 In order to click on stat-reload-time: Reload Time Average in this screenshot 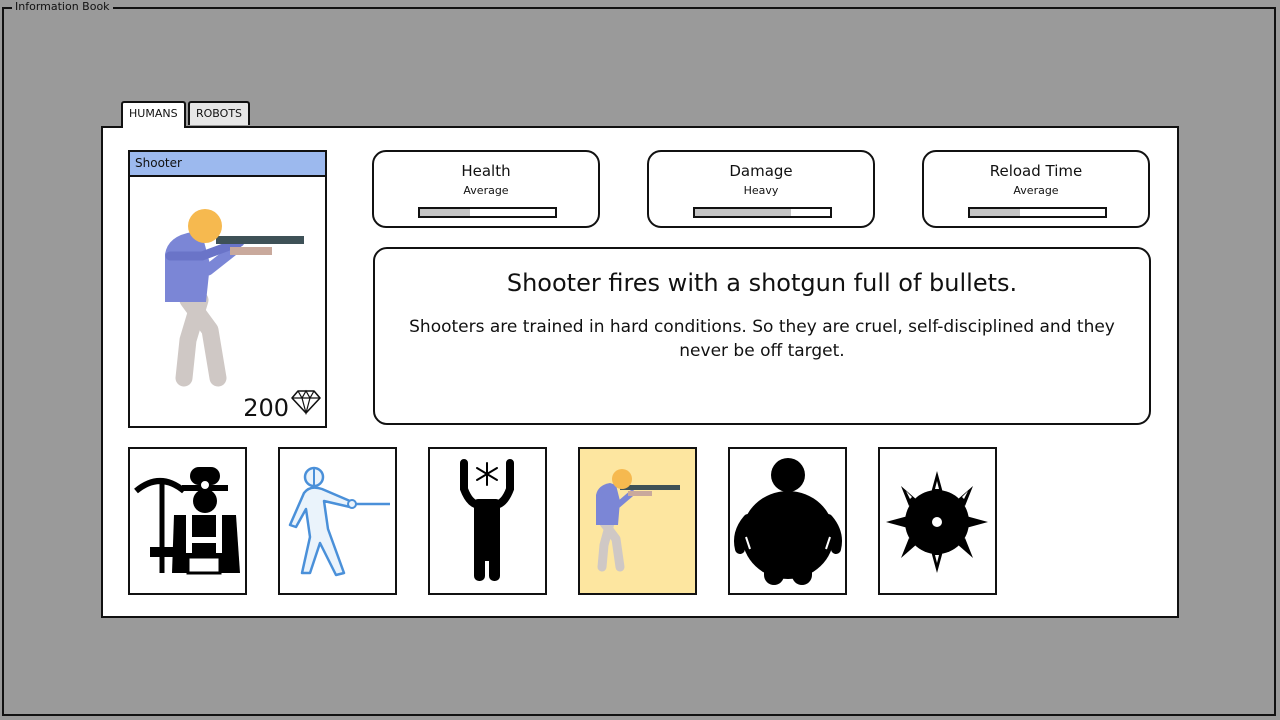, I will do `click(1036, 189)`.